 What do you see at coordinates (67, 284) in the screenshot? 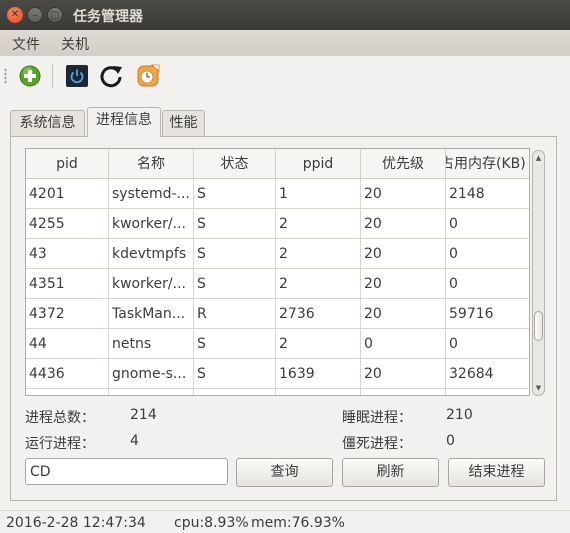
I see `cell-pid: 4351` at bounding box center [67, 284].